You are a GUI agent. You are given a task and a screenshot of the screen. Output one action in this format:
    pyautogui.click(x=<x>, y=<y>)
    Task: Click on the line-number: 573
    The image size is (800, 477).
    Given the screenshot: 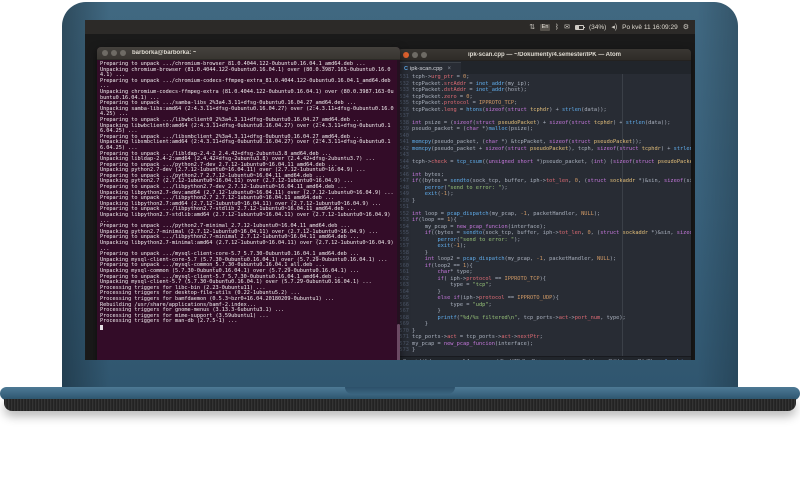 What is the action you would take?
    pyautogui.click(x=404, y=350)
    